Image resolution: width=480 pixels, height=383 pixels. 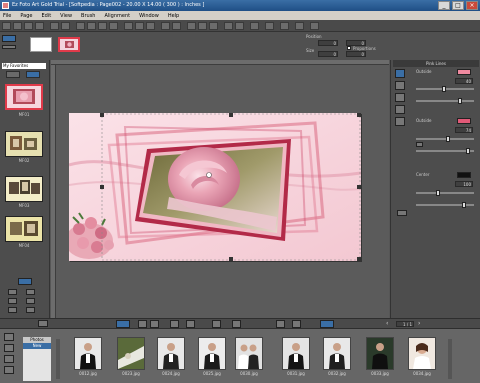 What do you see at coordinates (25, 281) in the screenshot?
I see `panel-arrow-button` at bounding box center [25, 281].